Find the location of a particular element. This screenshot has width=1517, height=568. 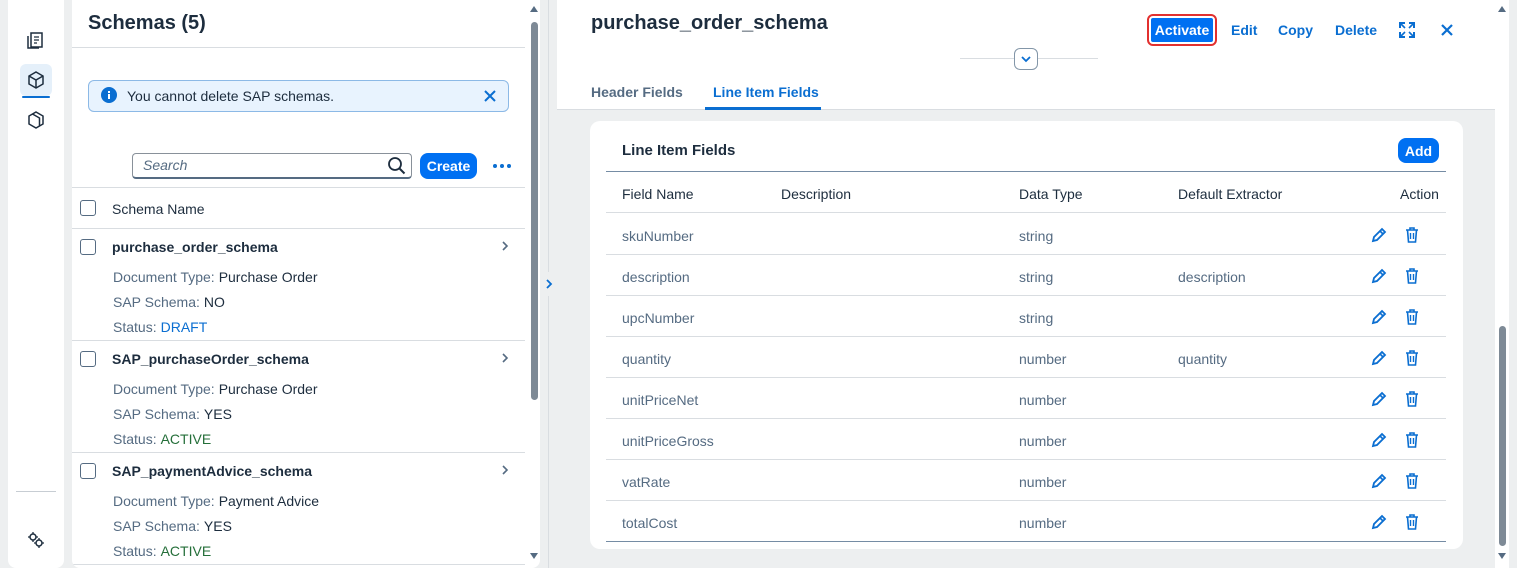

table-row: quantity number quantity is located at coordinates (1026, 357).